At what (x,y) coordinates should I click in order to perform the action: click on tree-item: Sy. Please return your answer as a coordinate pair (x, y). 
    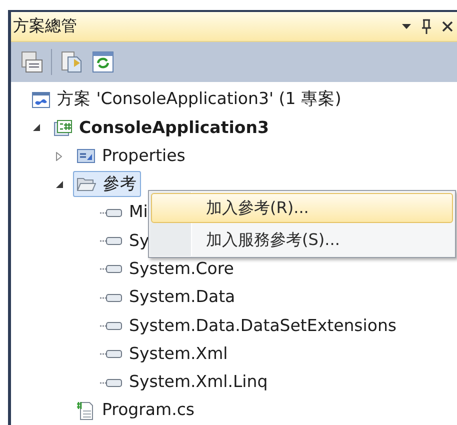
    Looking at the image, I should click on (125, 241).